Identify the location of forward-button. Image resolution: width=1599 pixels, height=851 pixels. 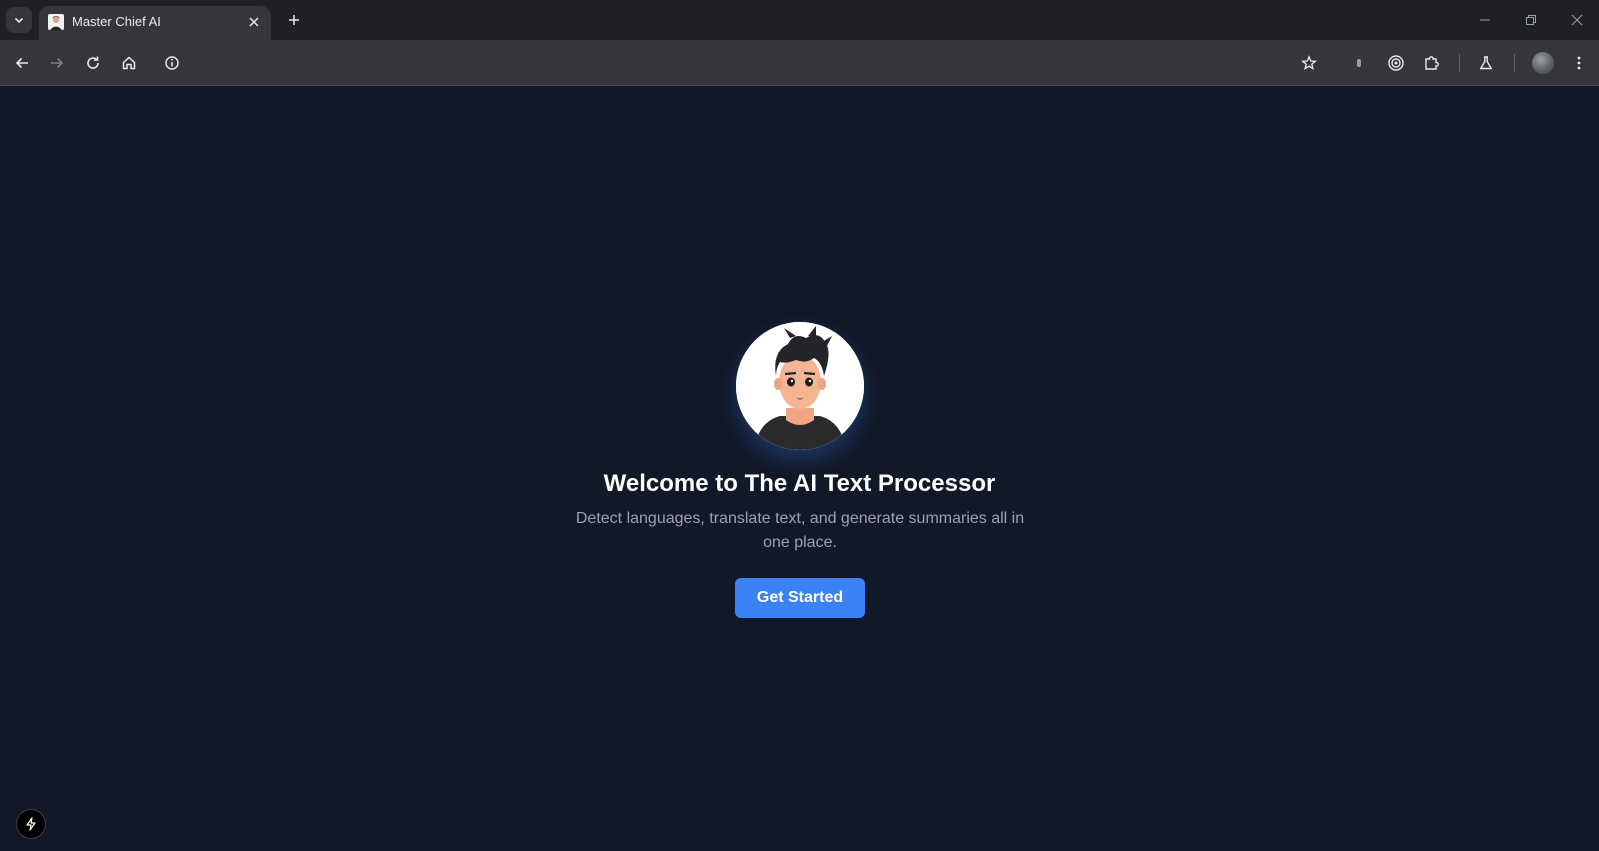
(57, 63).